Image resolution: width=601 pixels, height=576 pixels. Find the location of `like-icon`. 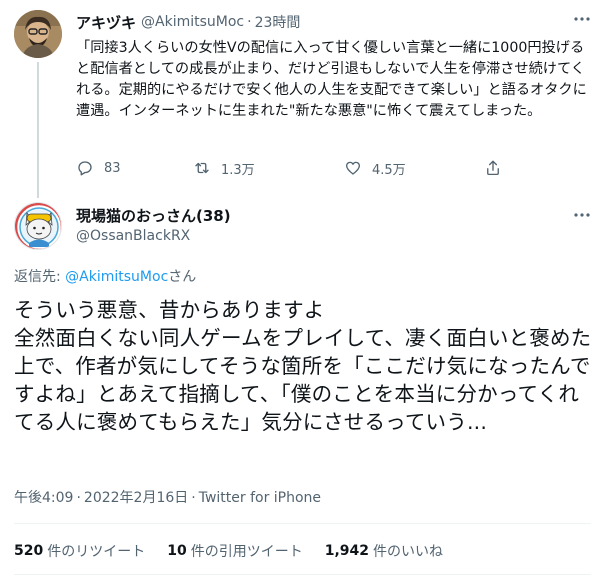

like-icon is located at coordinates (353, 168).